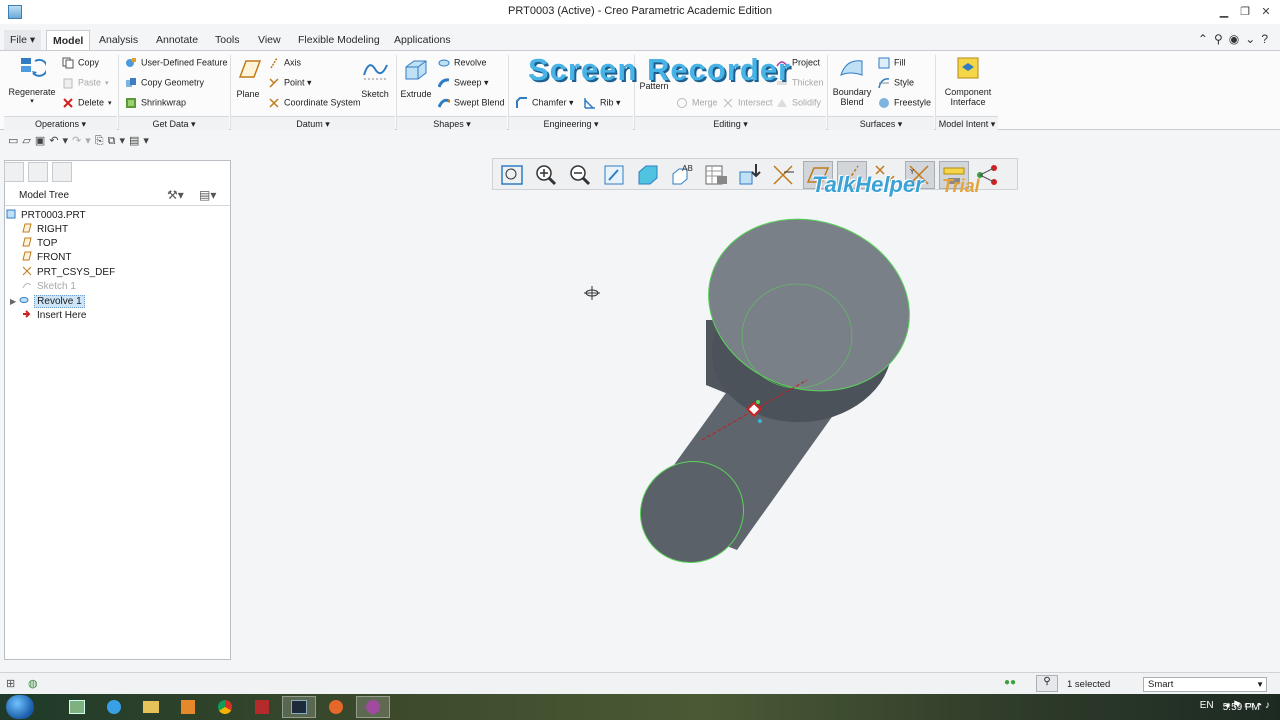 This screenshot has width=1280, height=720. What do you see at coordinates (471, 103) in the screenshot?
I see `swept-blend-button: Swept Blend` at bounding box center [471, 103].